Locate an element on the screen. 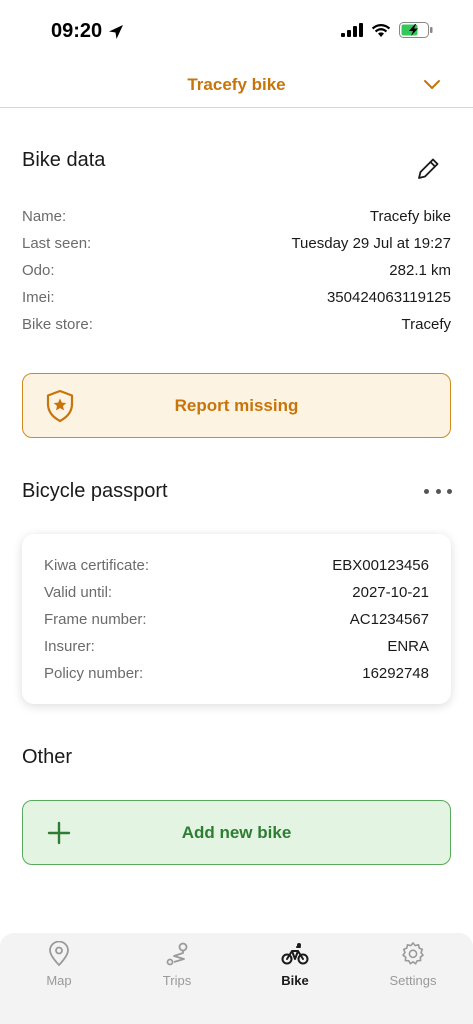 This screenshot has height=1024, width=473. tab-trips: Trips is located at coordinates (177, 967).